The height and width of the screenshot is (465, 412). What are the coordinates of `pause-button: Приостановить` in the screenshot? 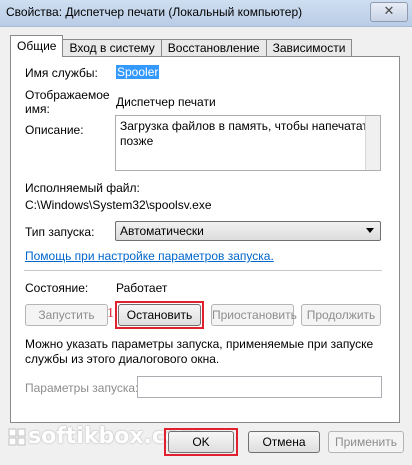 It's located at (254, 315).